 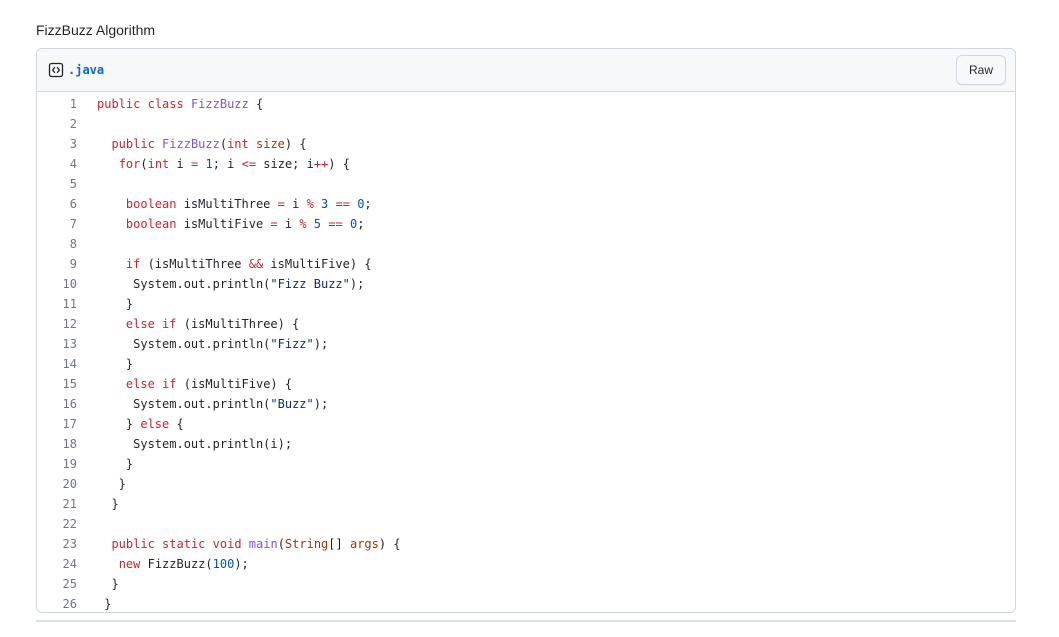 What do you see at coordinates (57, 304) in the screenshot?
I see `line-number: 11` at bounding box center [57, 304].